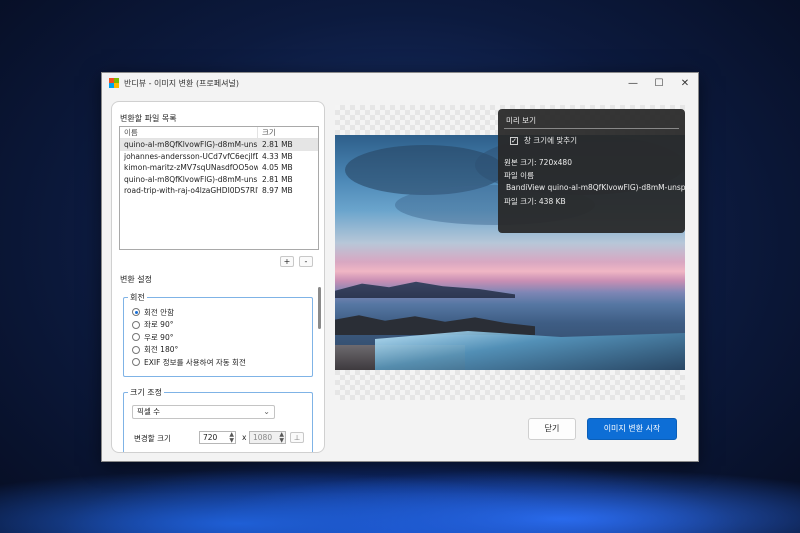 The image size is (800, 533). Describe the element at coordinates (538, 162) in the screenshot. I see `image-size-text: 원본 크기: 720x480` at that location.